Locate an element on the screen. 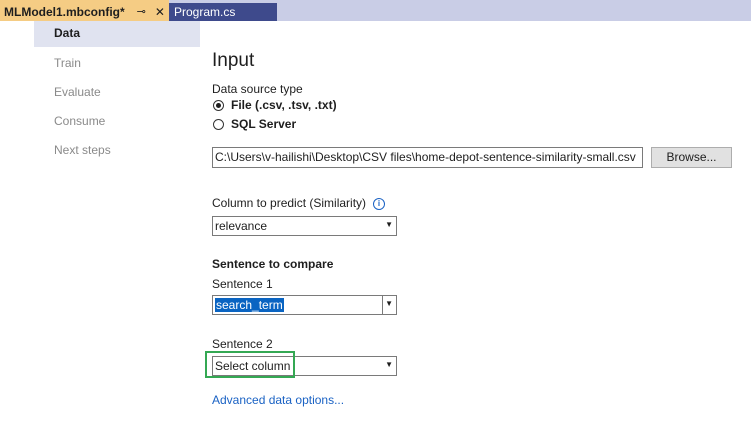 The width and height of the screenshot is (751, 421). close-icon: ✕ is located at coordinates (160, 12).